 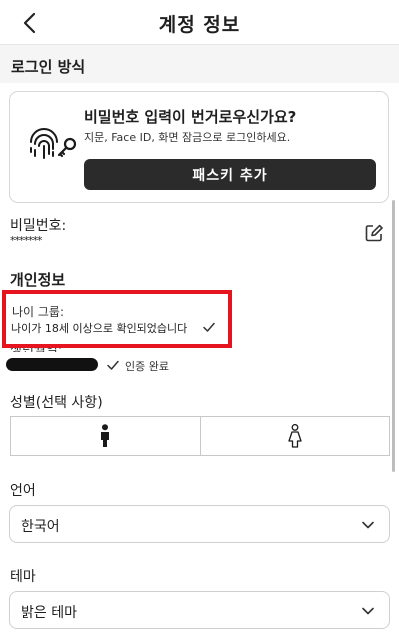 I want to click on passkey-subtitle: 지문, Face ID, 화면 잠금으로 로그인하세요., so click(x=187, y=137).